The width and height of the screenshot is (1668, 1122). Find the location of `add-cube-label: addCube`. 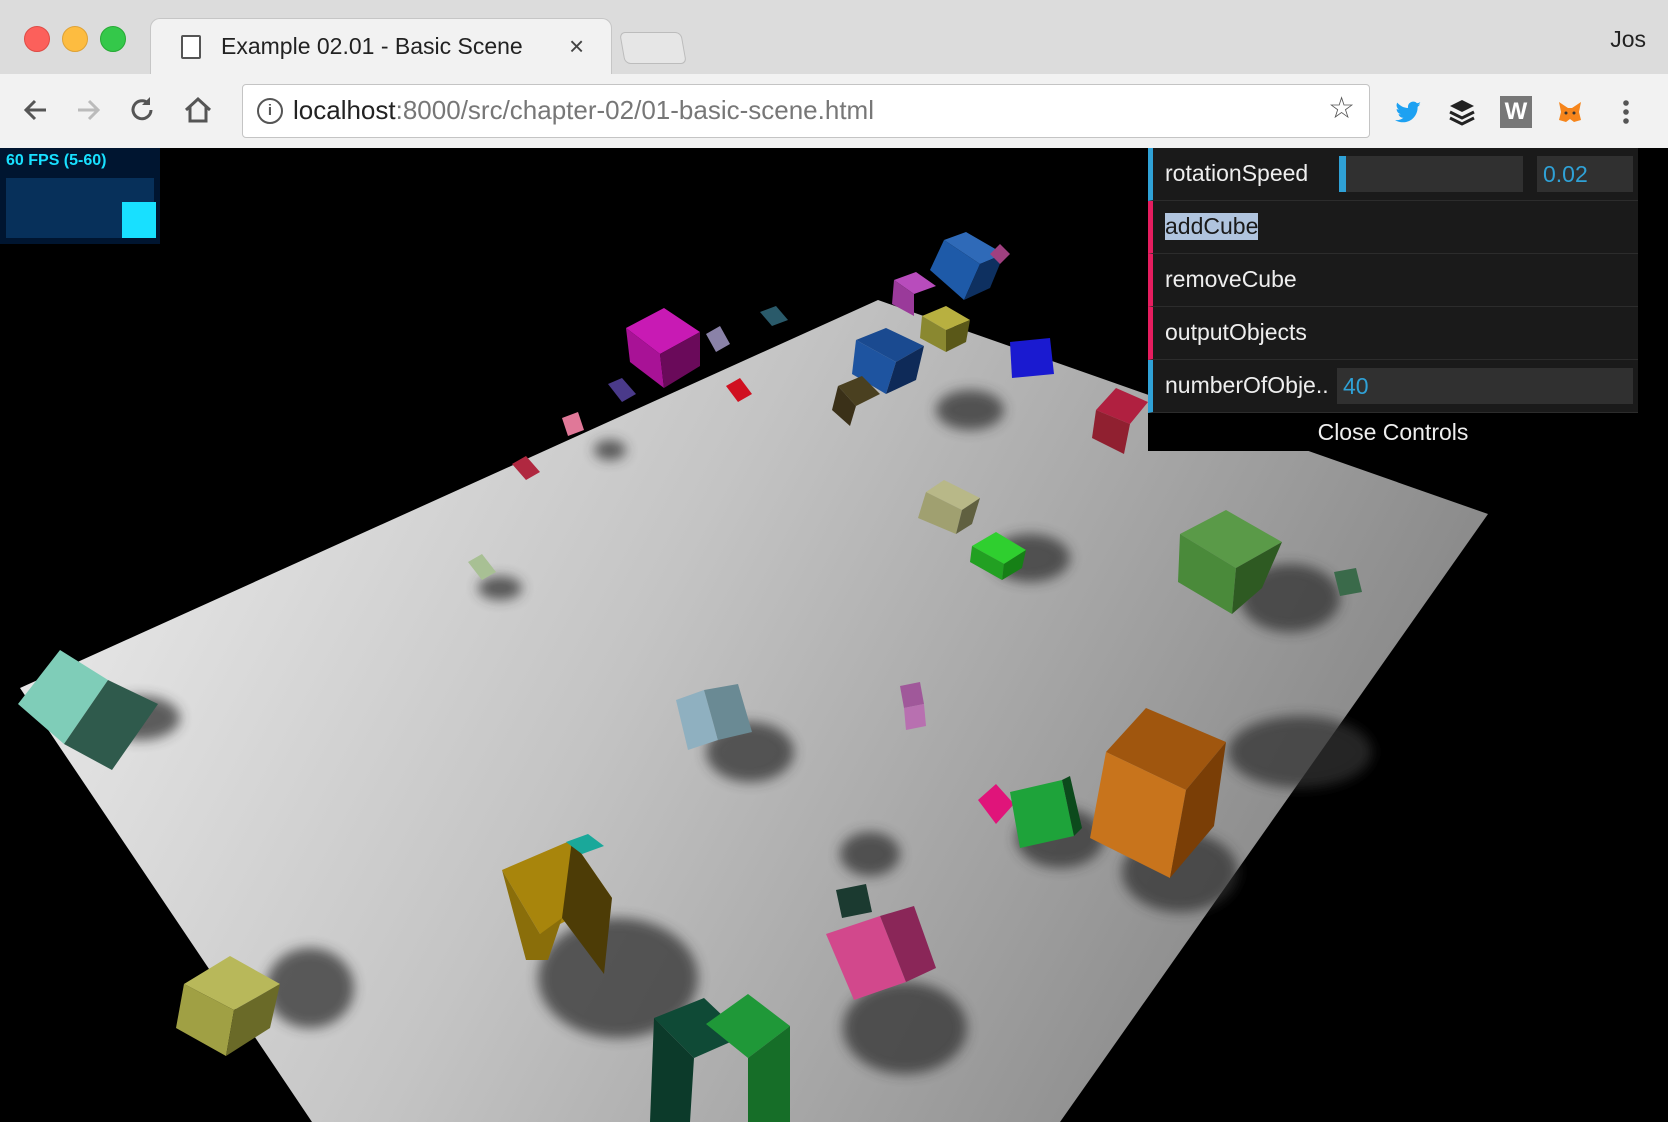

add-cube-label: addCube is located at coordinates (1212, 226).